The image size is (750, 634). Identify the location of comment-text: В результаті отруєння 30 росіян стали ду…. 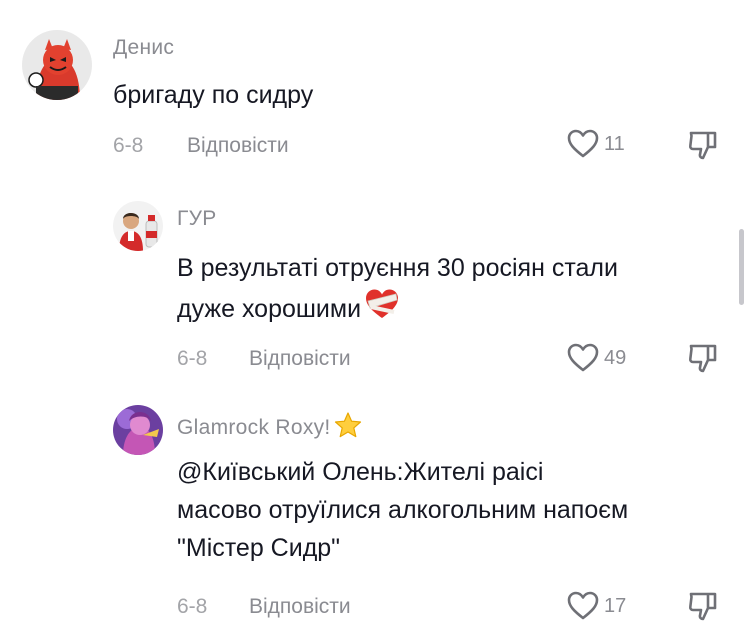
(397, 288).